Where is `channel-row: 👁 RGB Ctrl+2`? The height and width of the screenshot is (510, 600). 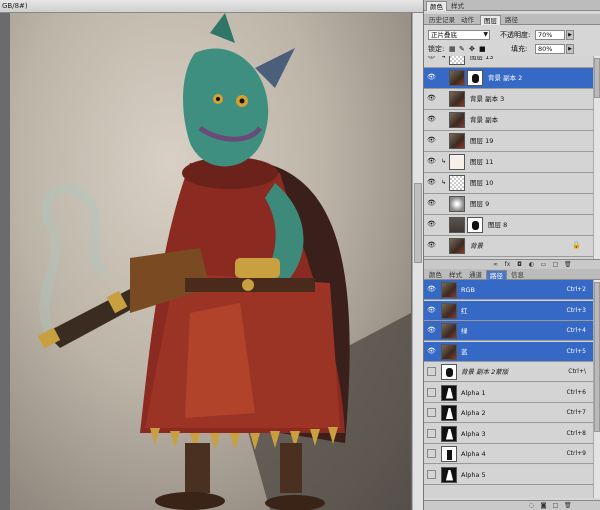 channel-row: 👁 RGB Ctrl+2 is located at coordinates (509, 290).